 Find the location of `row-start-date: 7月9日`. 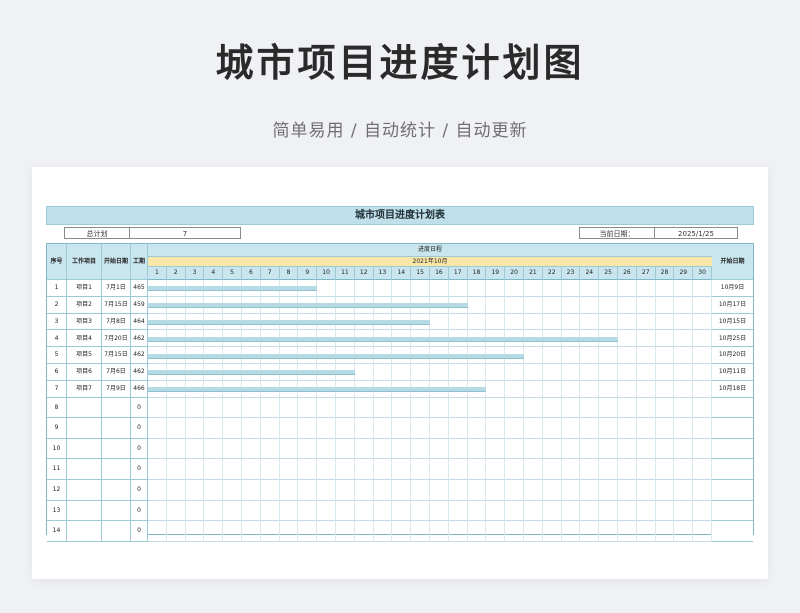

row-start-date: 7月9日 is located at coordinates (116, 389).